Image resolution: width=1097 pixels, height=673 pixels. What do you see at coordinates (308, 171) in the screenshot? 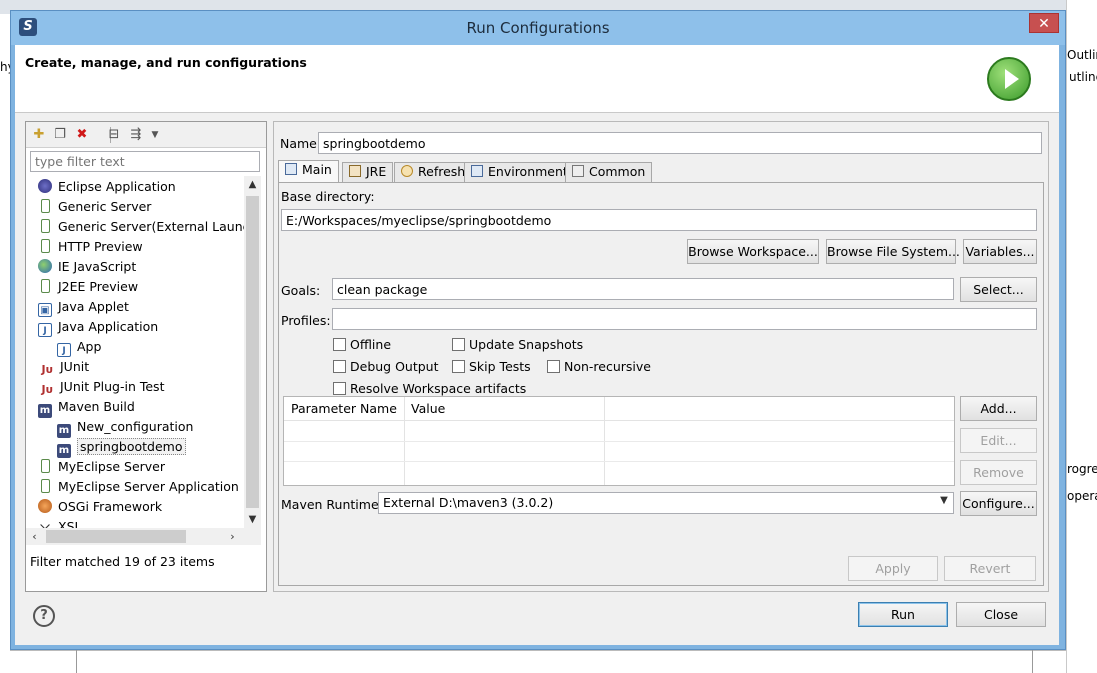
I see `tab-main: Main` at bounding box center [308, 171].